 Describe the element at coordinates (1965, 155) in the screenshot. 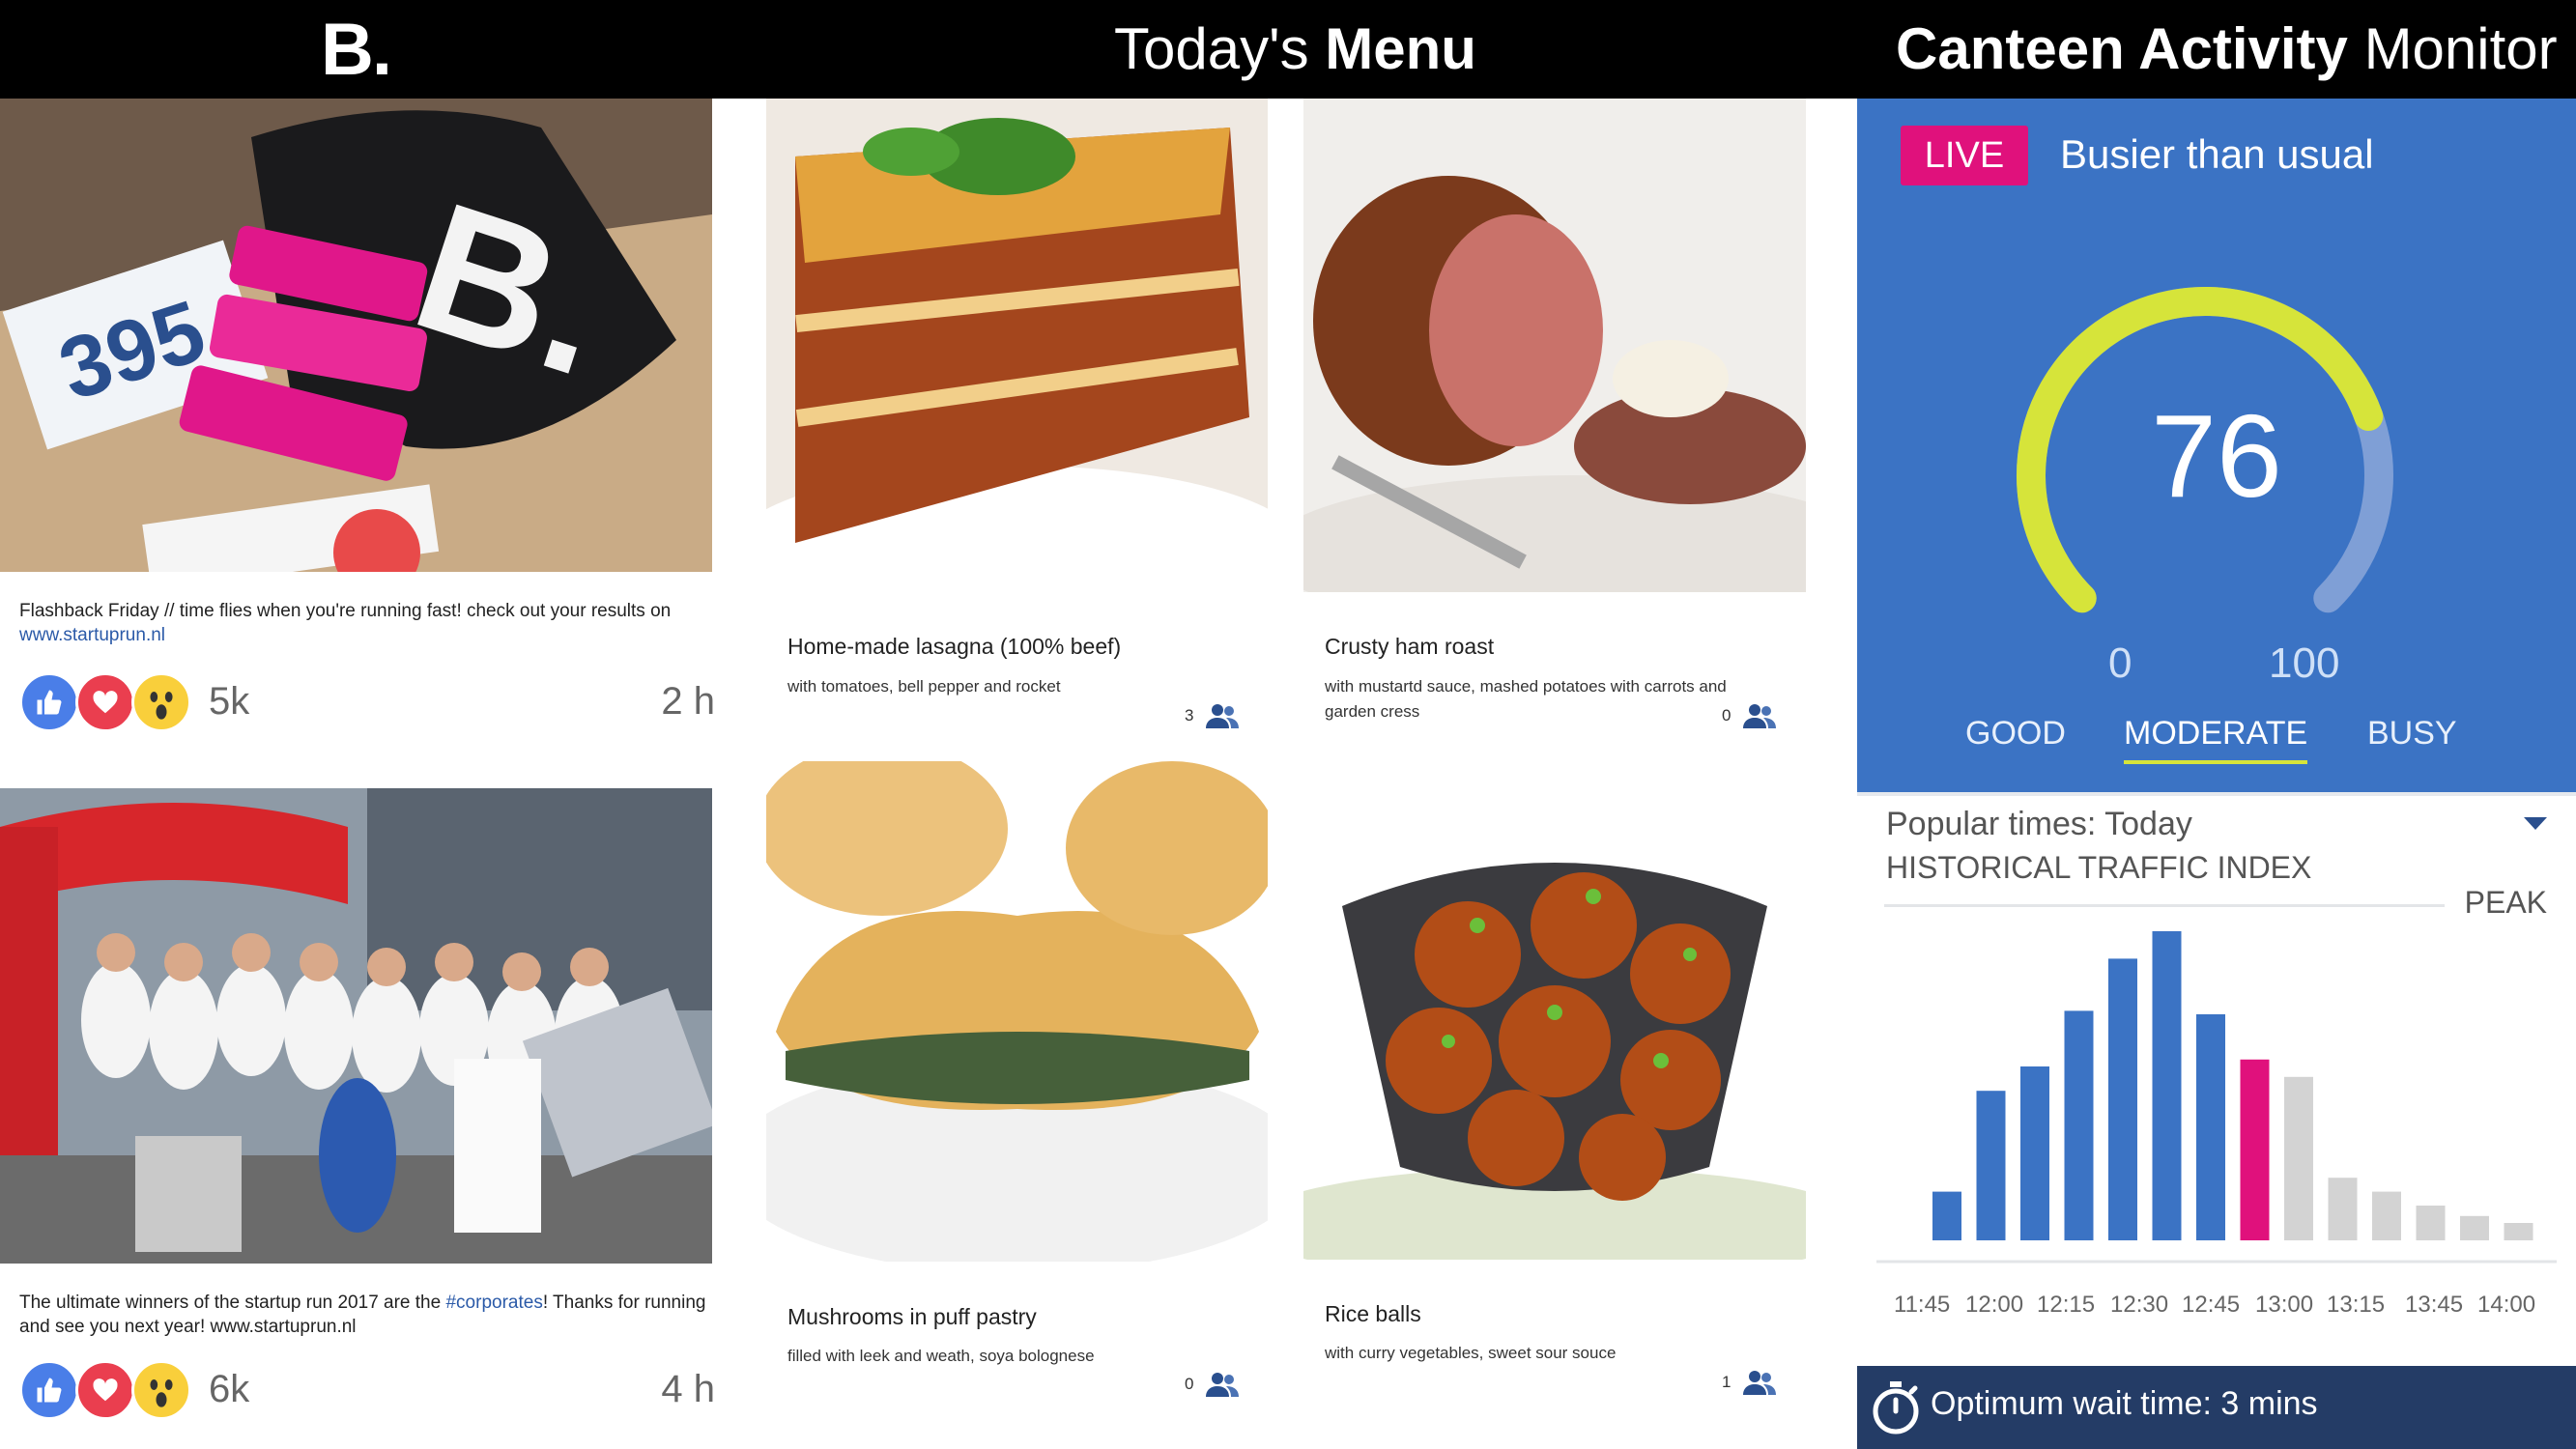

I see `live-badge: LIVE` at that location.